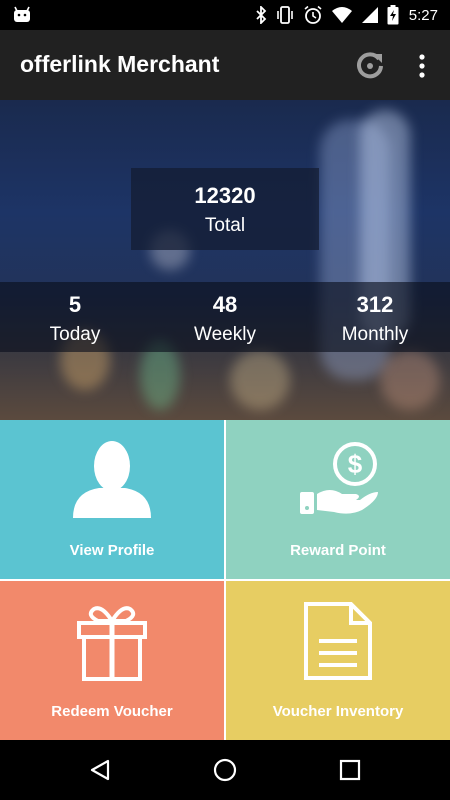 The height and width of the screenshot is (800, 450). Describe the element at coordinates (423, 15) in the screenshot. I see `status-time: 5:27` at that location.